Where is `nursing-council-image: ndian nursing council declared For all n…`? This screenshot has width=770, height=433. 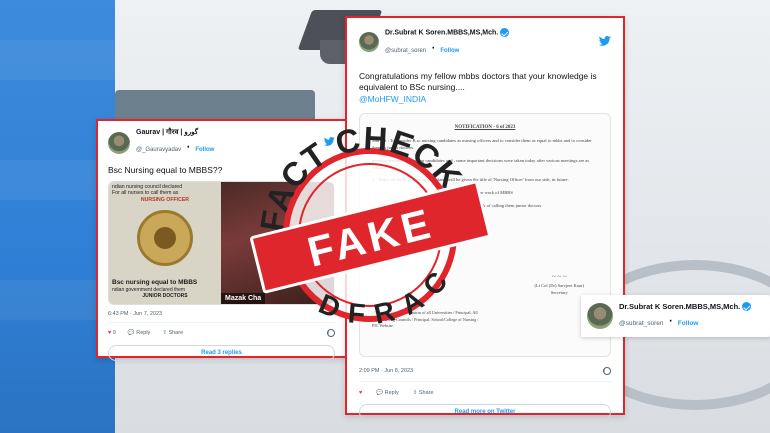
nursing-council-image: ndian nursing council declared For all n… is located at coordinates (165, 242).